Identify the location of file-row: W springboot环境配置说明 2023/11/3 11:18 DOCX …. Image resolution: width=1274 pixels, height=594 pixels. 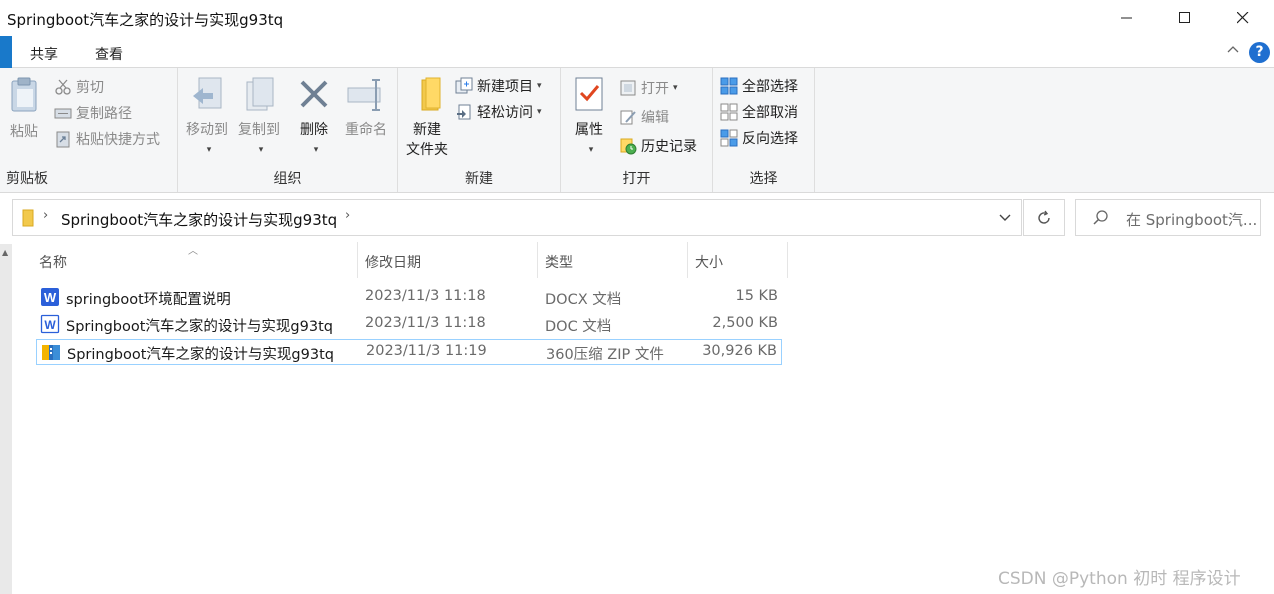
(409, 298).